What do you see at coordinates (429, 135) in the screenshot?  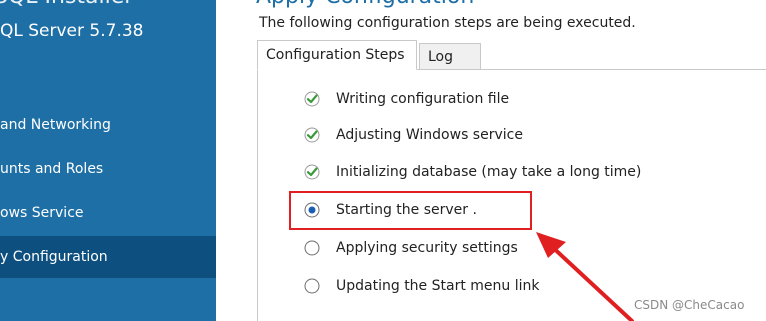 I see `step-label: Adjusting Windows service` at bounding box center [429, 135].